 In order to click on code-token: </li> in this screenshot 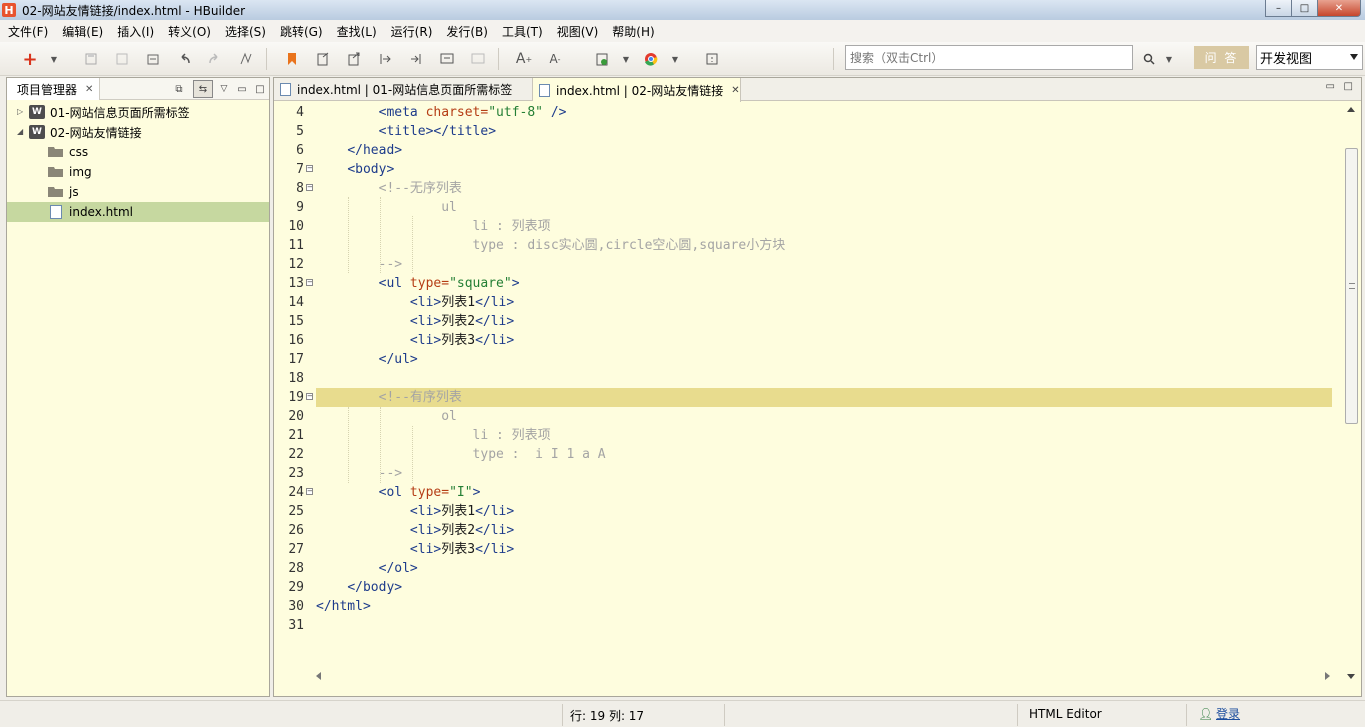, I will do `click(495, 321)`.